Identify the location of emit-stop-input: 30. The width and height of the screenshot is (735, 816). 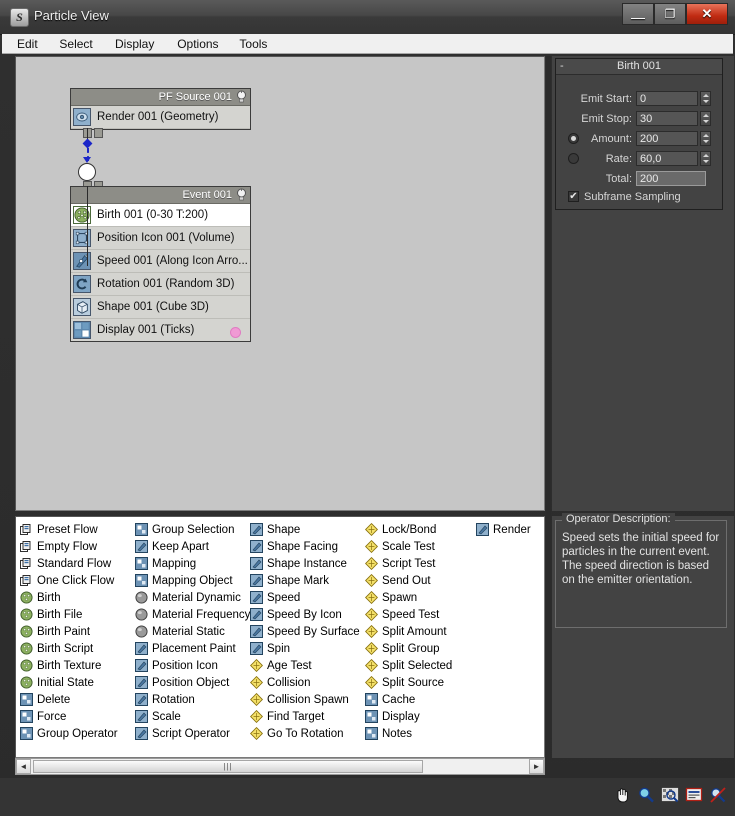
(667, 118).